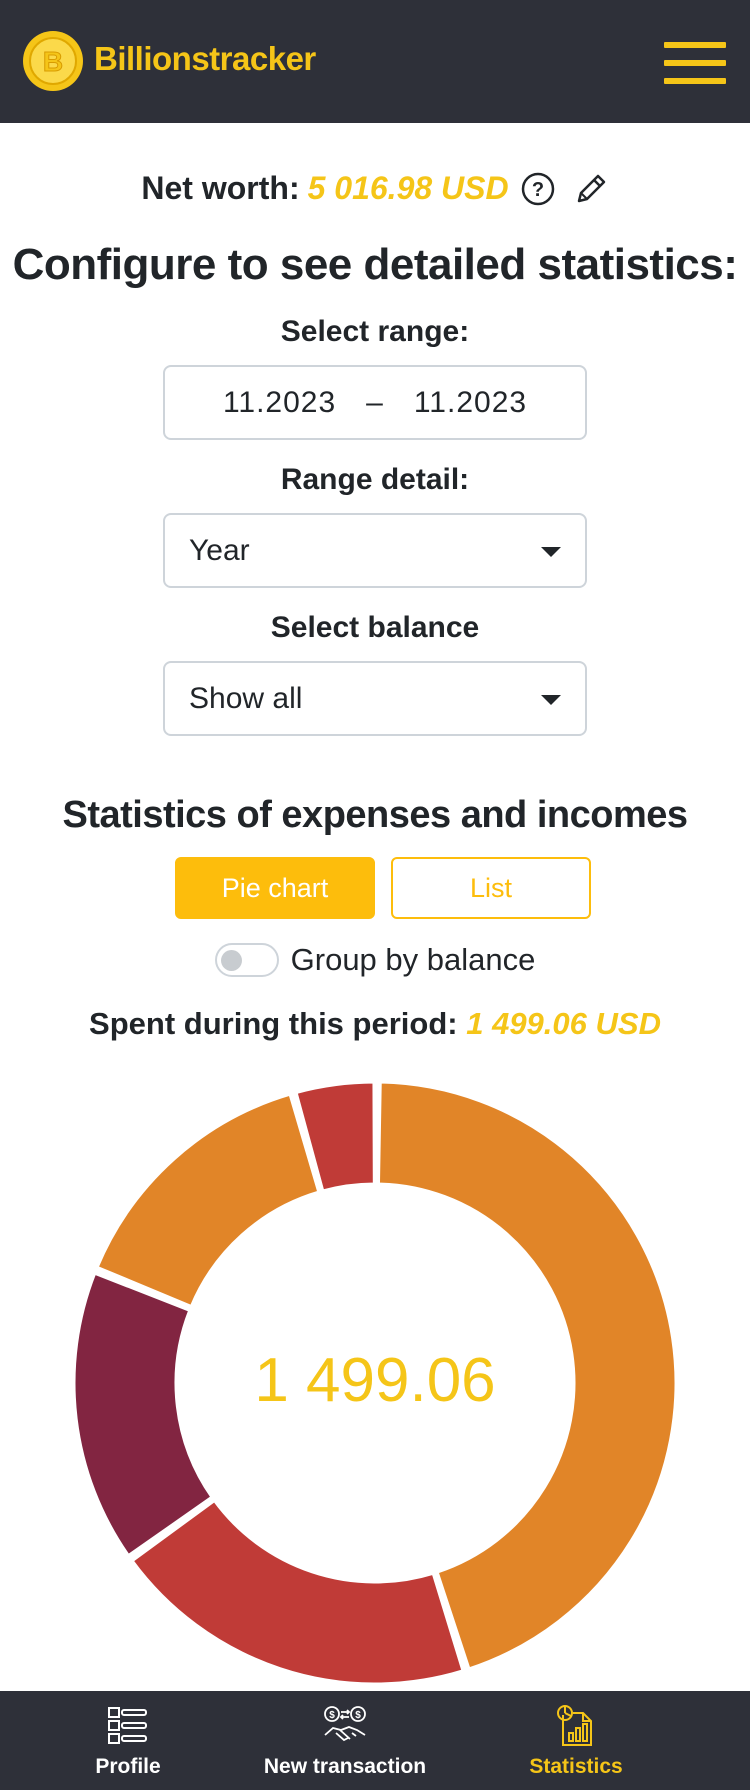 This screenshot has height=1790, width=750. I want to click on top-navbar: B Billionstracker, so click(375, 61).